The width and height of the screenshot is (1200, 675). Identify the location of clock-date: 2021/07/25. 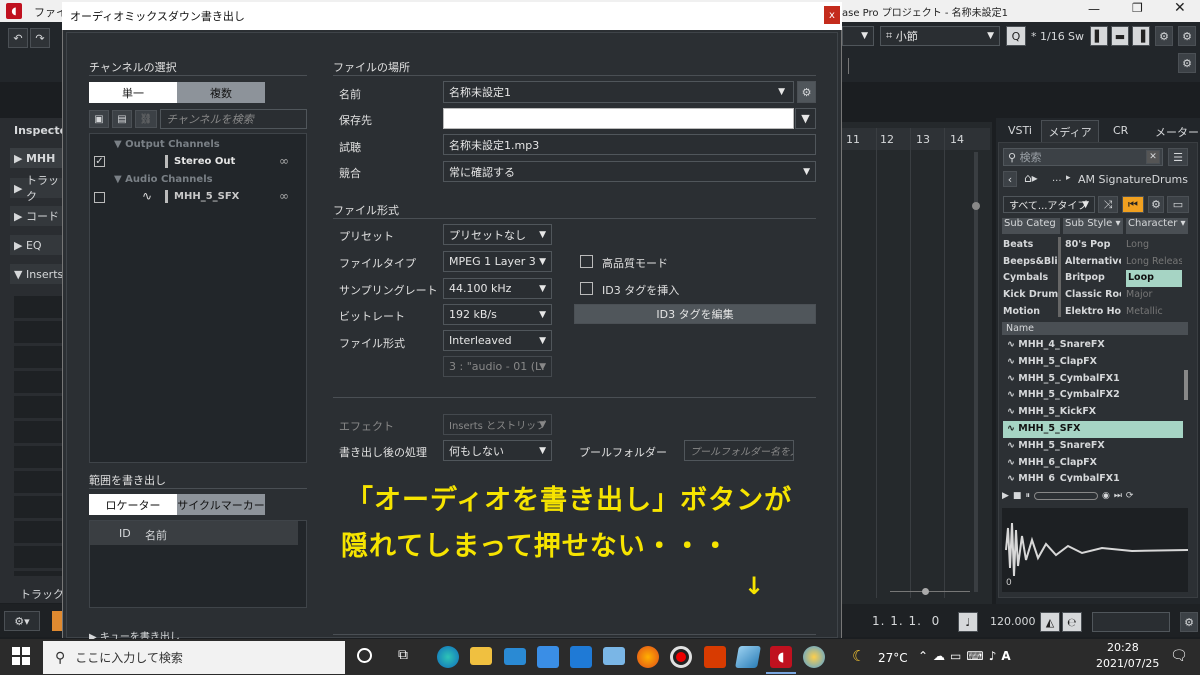
(1127, 663).